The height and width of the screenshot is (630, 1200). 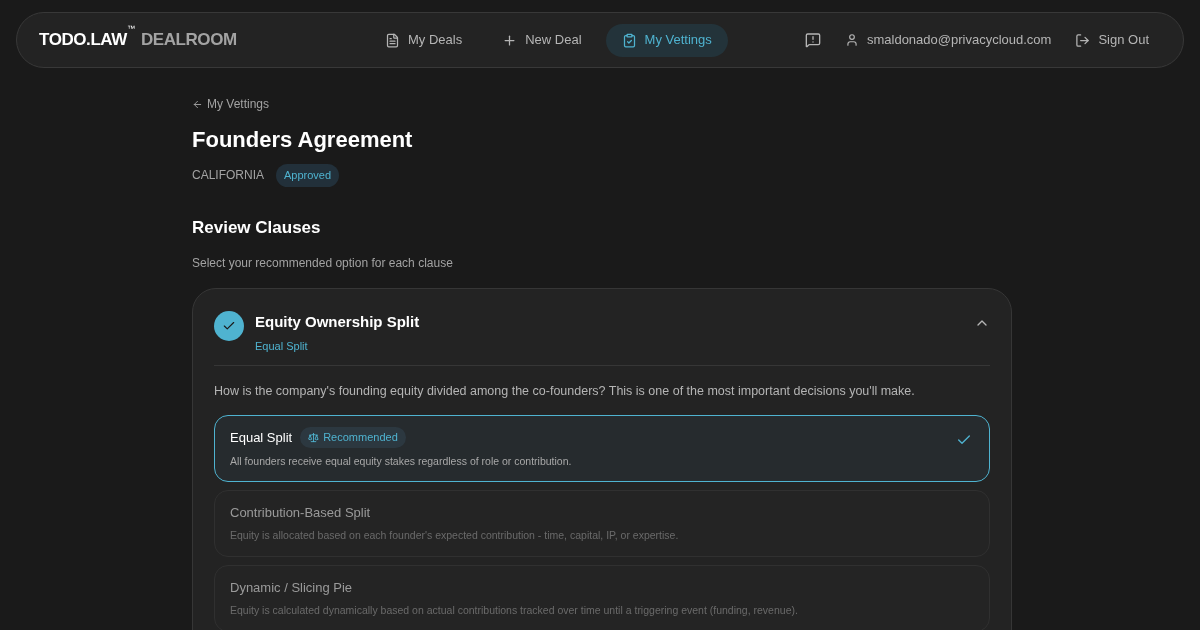 I want to click on status-badge: Approved, so click(x=308, y=175).